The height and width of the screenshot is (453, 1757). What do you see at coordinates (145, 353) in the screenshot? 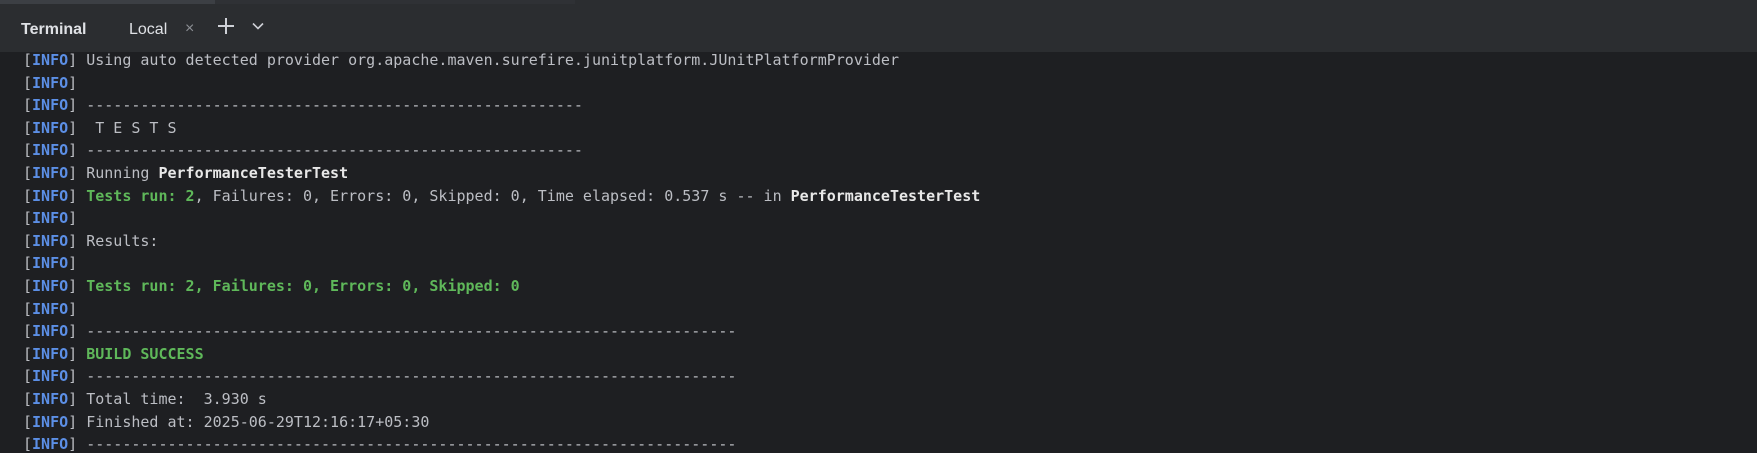
I see `log-text: BUILD SUCCESS` at bounding box center [145, 353].